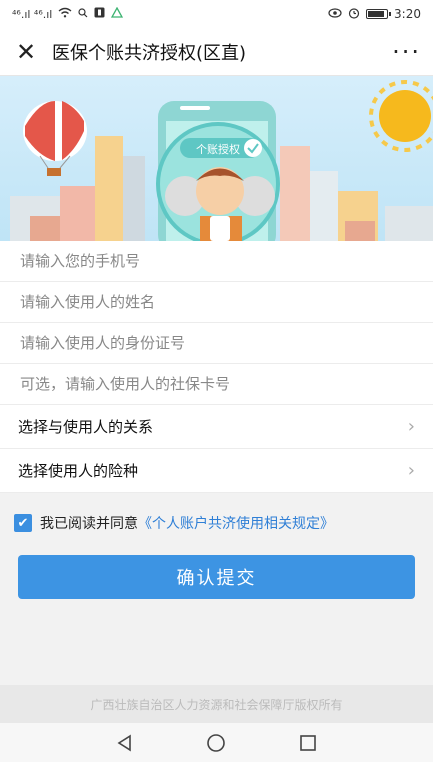 Image resolution: width=433 pixels, height=762 pixels. I want to click on id-row, so click(216, 343).